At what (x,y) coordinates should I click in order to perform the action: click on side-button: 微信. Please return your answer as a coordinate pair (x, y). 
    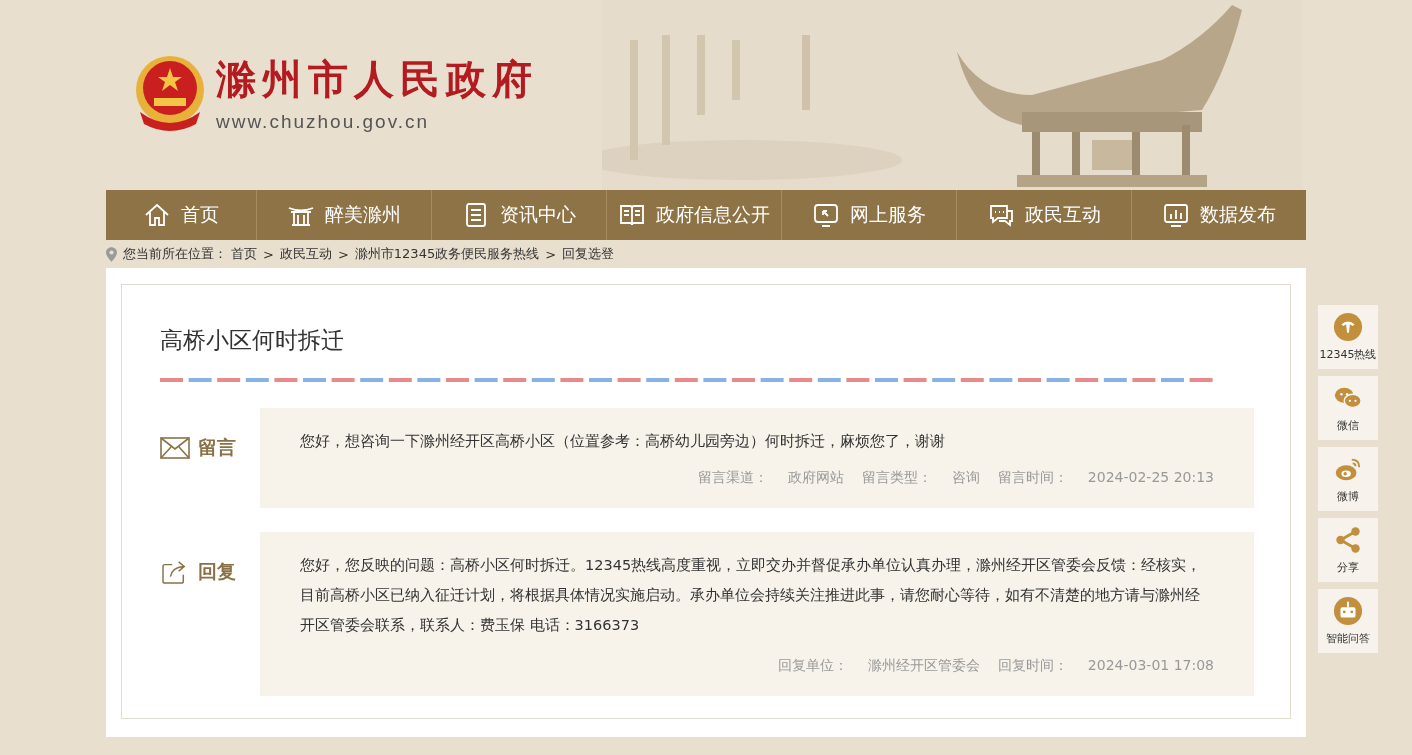
    Looking at the image, I should click on (1348, 408).